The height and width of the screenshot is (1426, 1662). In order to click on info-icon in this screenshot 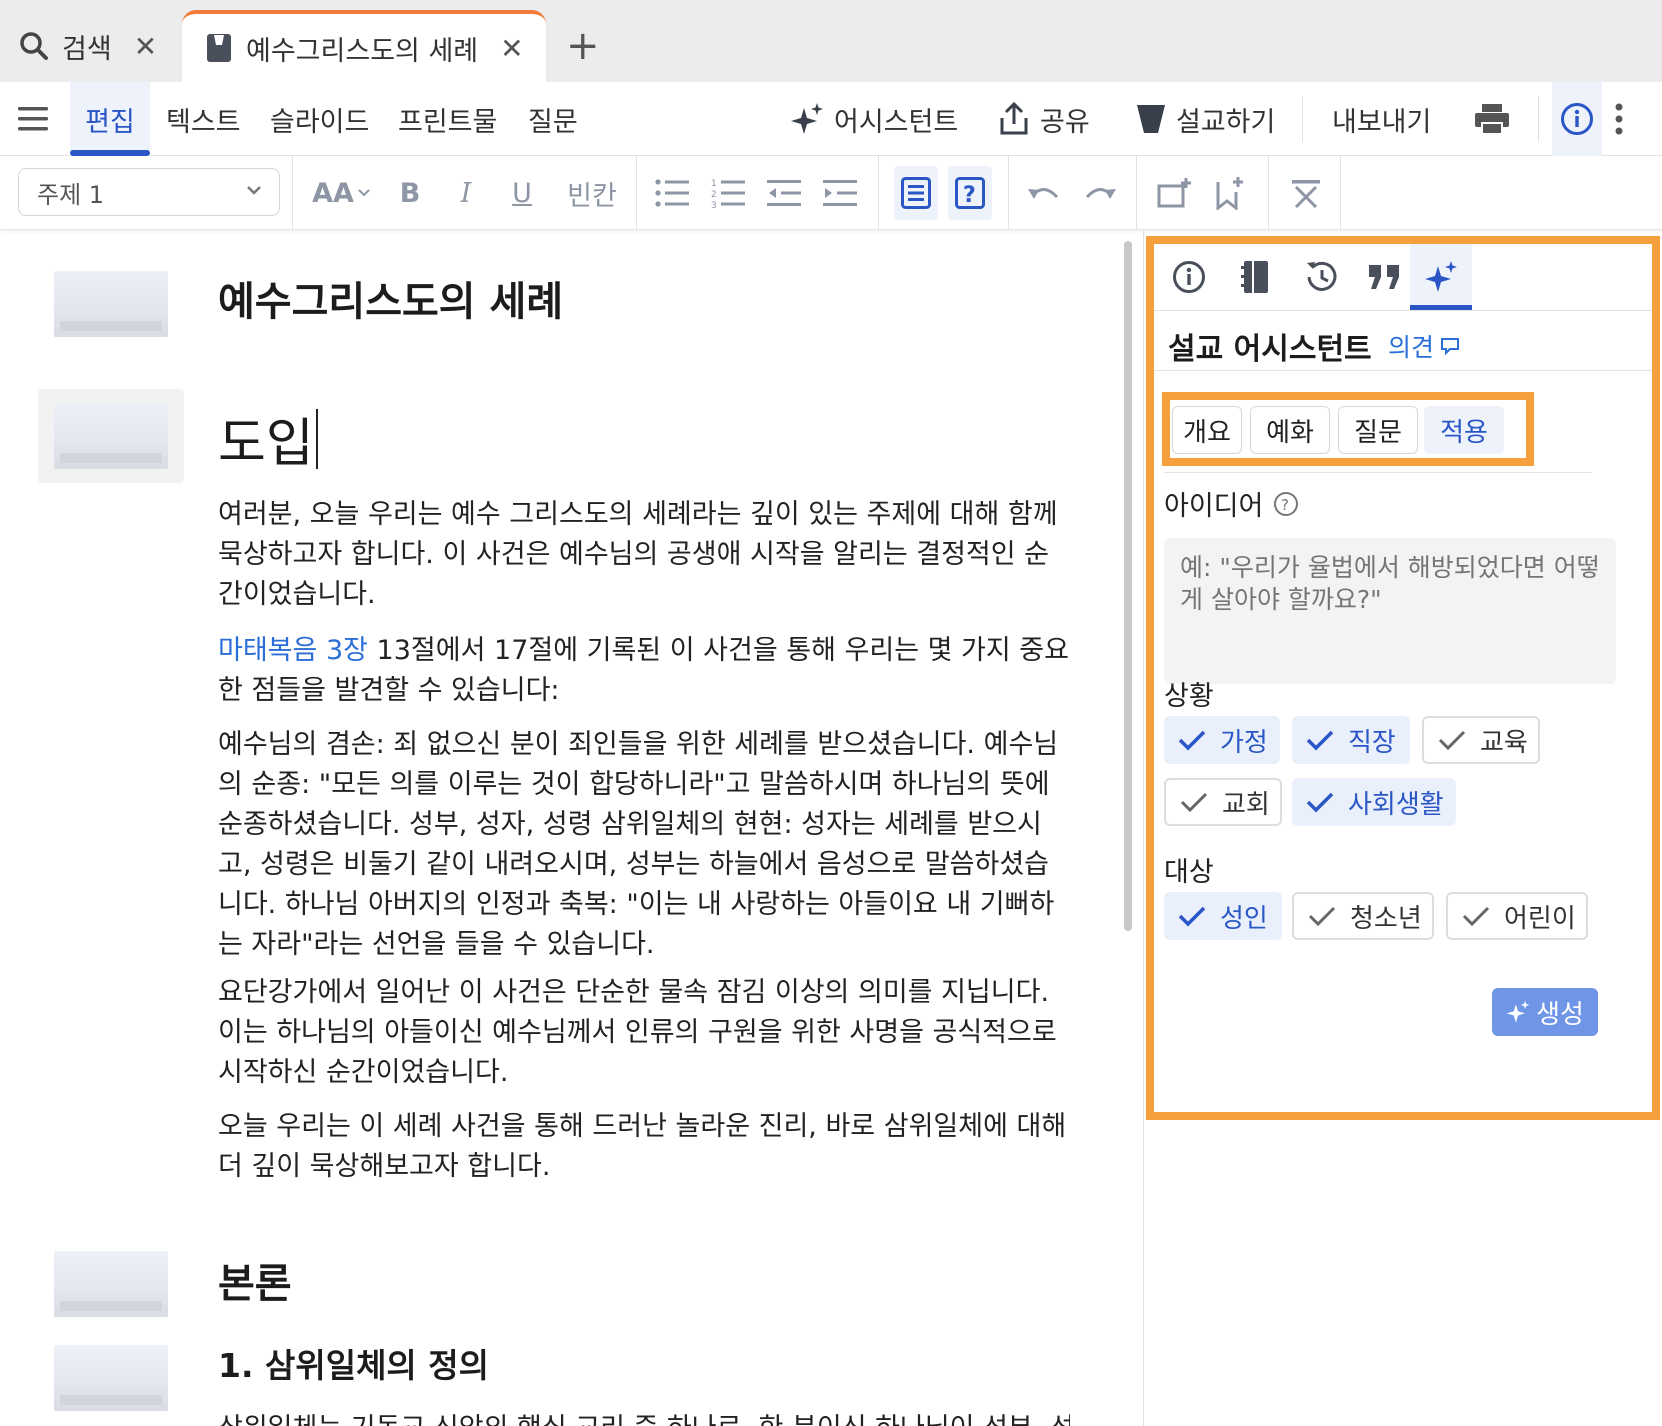, I will do `click(1577, 119)`.